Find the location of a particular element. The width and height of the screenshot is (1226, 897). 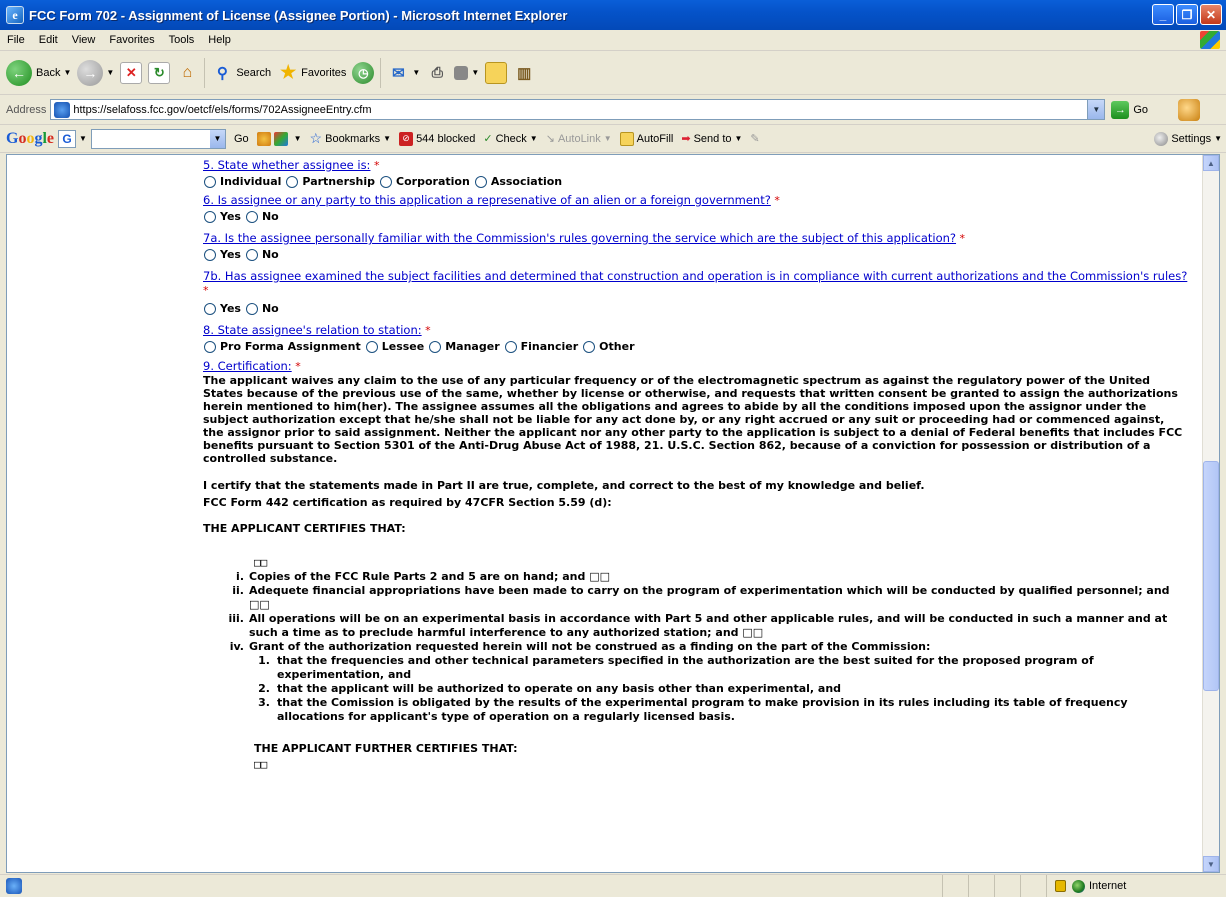

scroll-down-icon: ▼ is located at coordinates (1211, 864).